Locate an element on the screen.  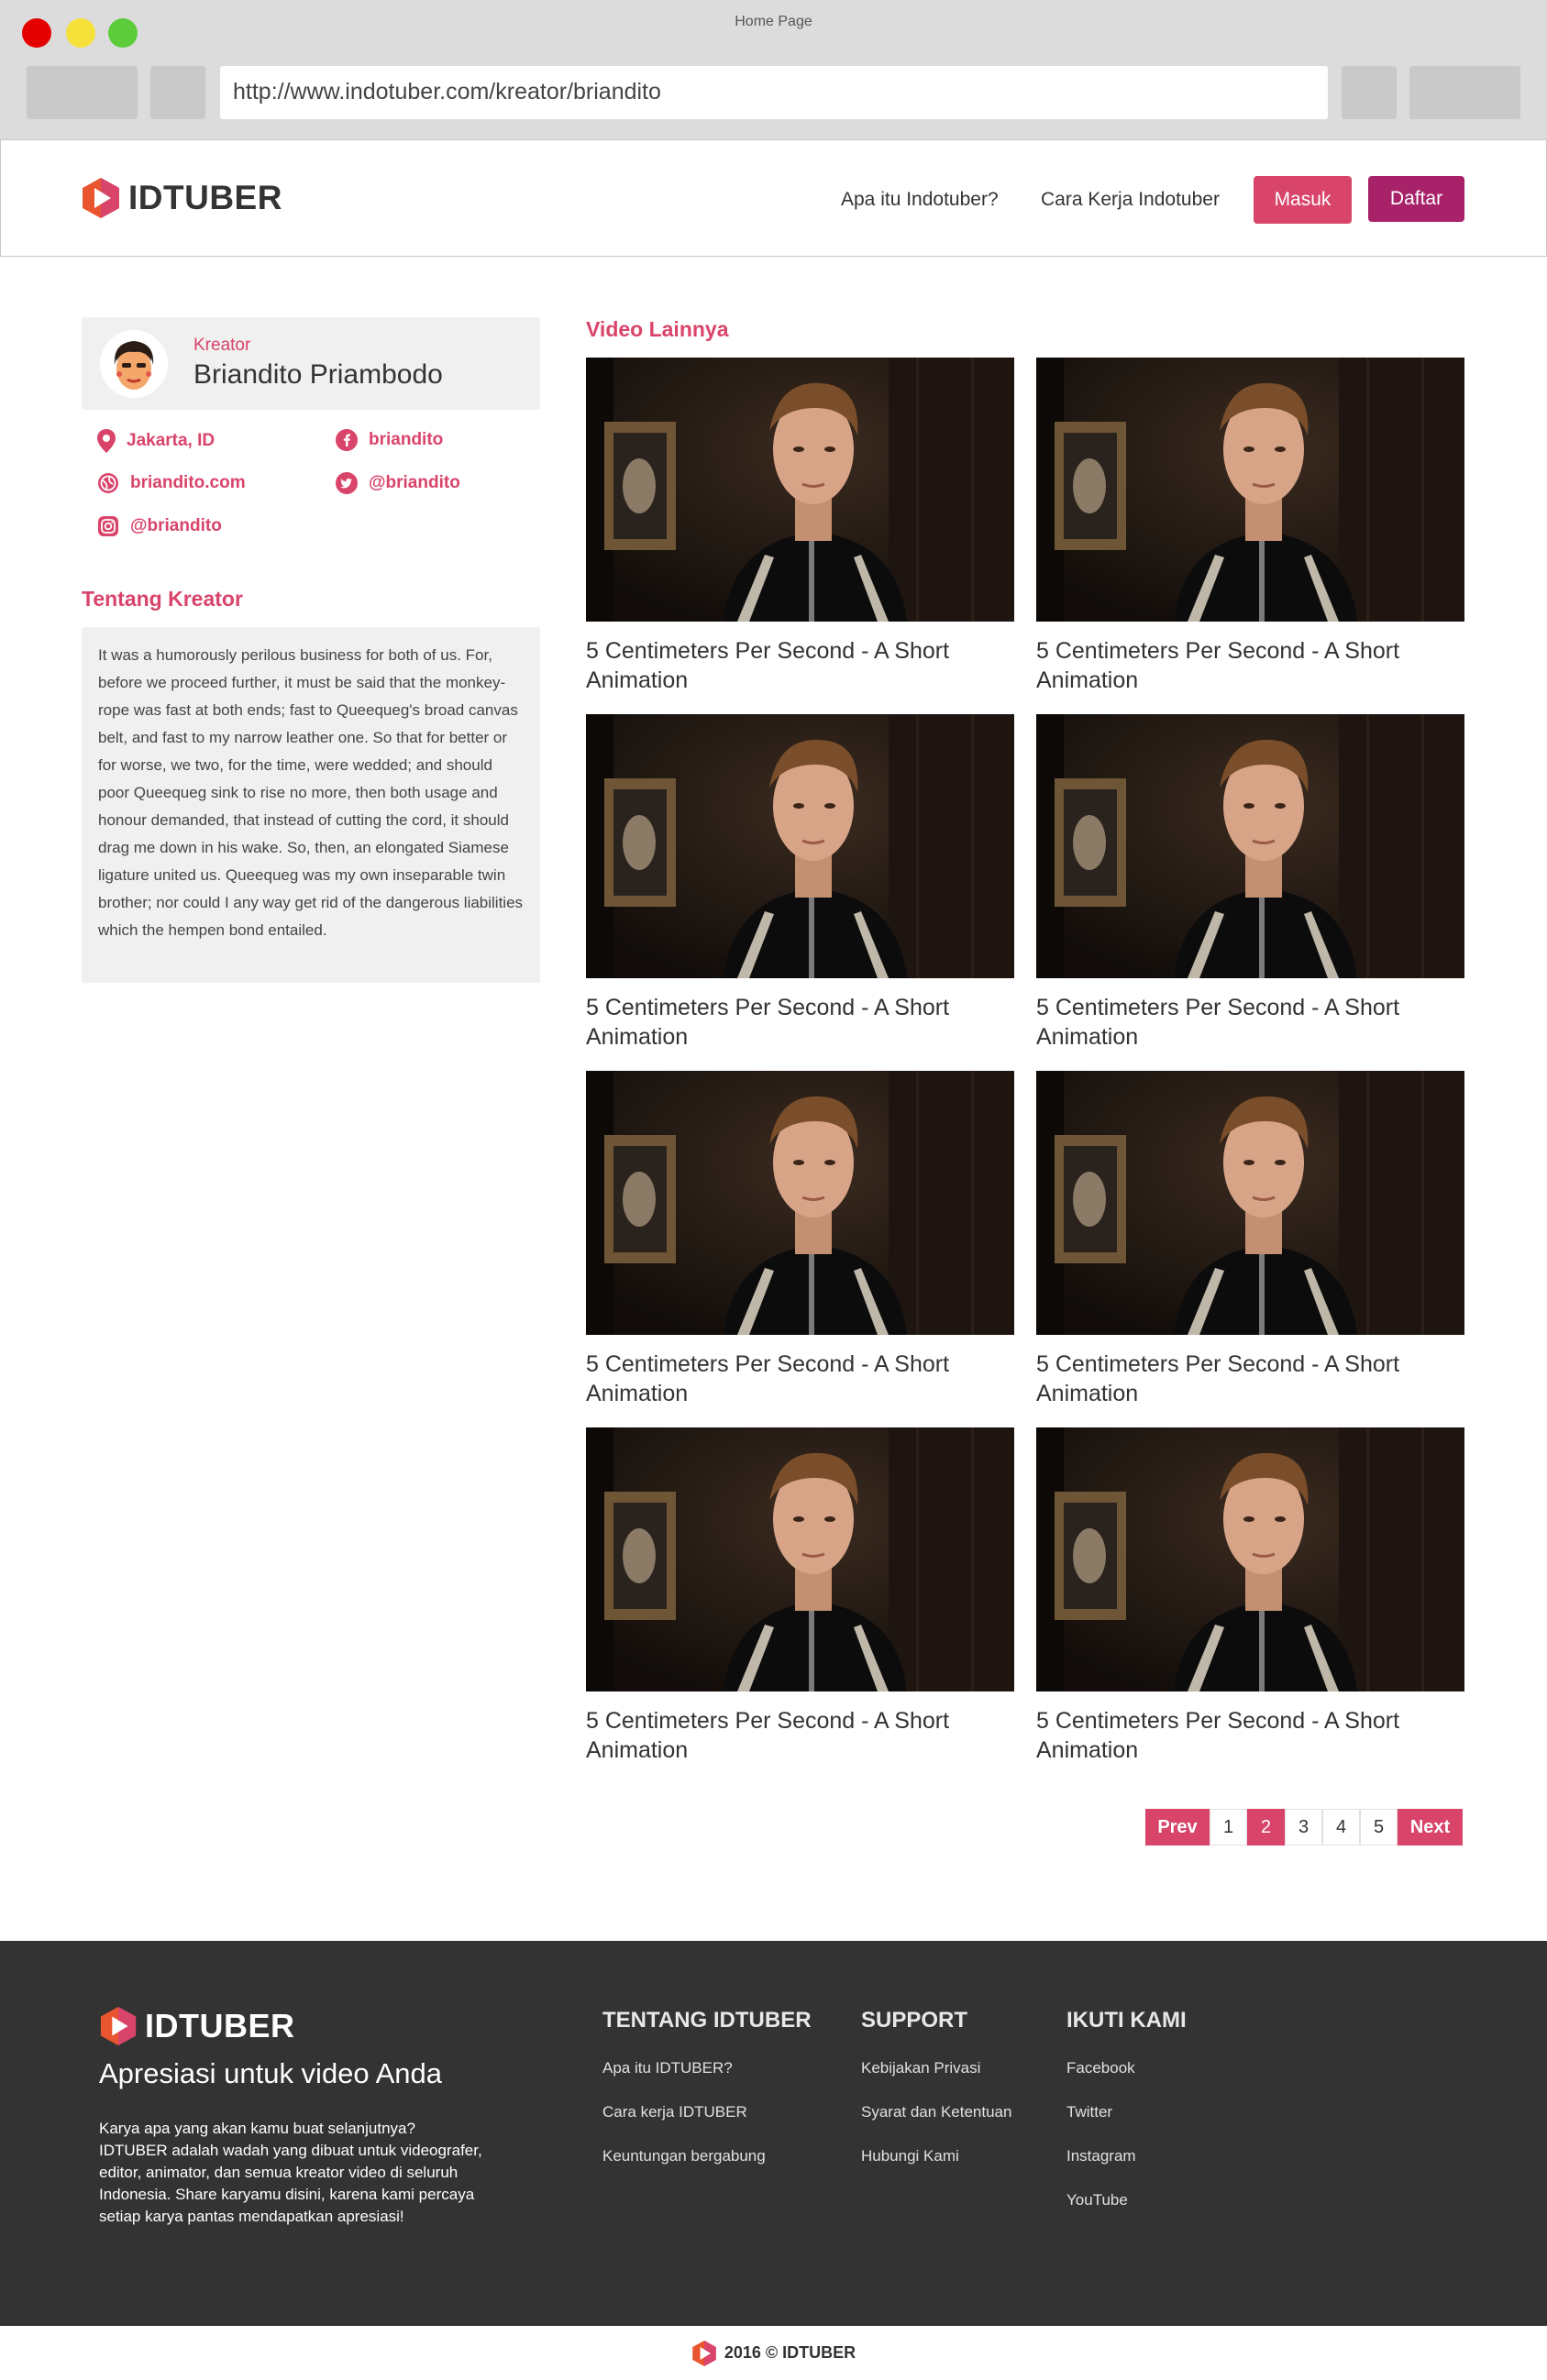
nav-link-cara-kerja: Cara Kerja Indotuber is located at coordinates (1130, 200).